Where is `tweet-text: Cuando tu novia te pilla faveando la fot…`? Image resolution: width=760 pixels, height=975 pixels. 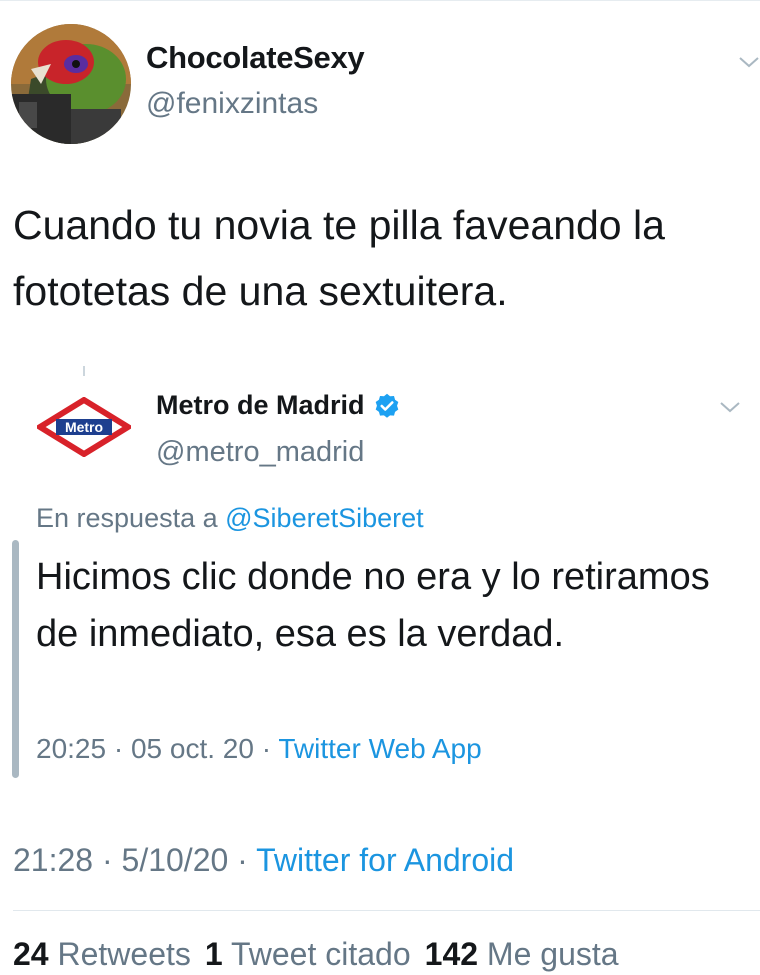 tweet-text: Cuando tu novia te pilla faveando la fot… is located at coordinates (339, 258).